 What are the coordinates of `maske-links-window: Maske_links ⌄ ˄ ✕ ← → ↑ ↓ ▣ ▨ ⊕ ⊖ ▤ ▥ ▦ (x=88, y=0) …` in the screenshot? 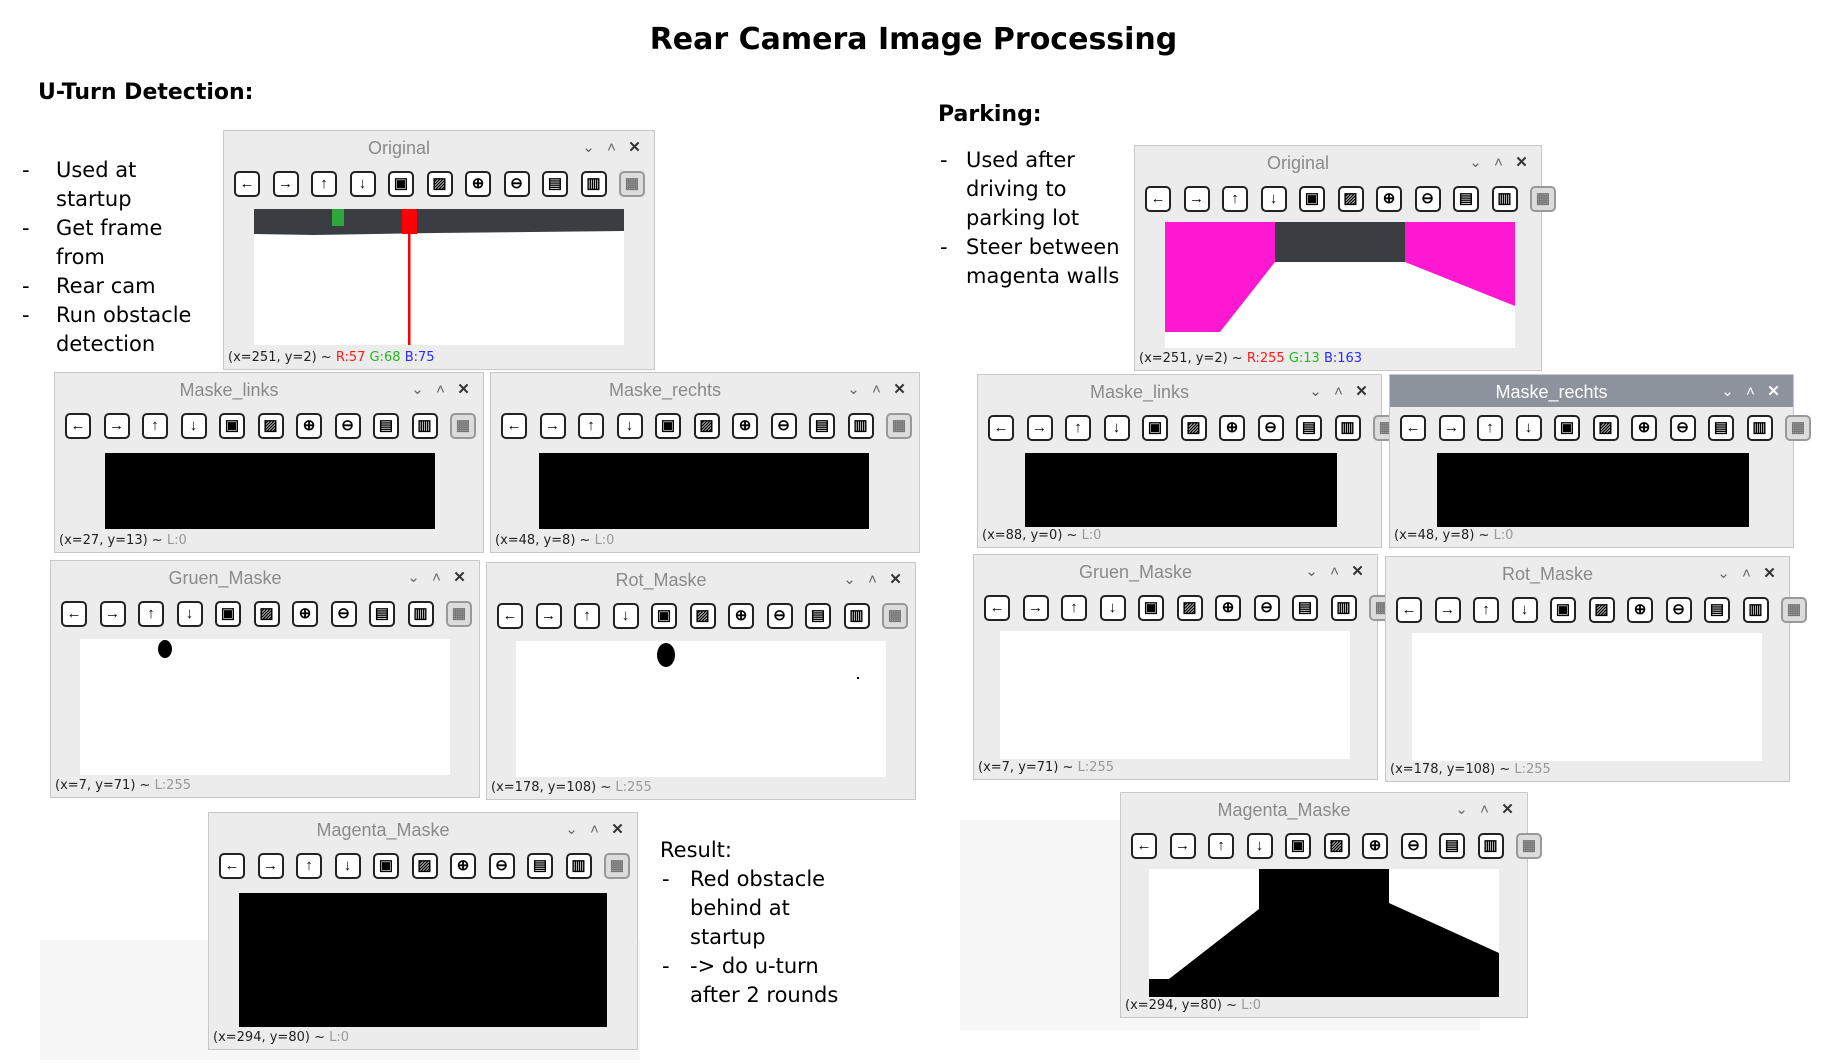 It's located at (1188, 461).